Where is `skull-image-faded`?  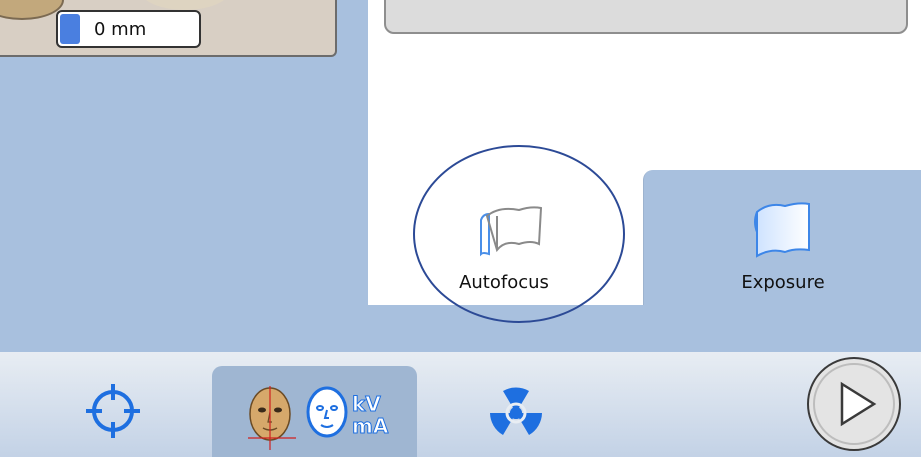 skull-image-faded is located at coordinates (185, 5).